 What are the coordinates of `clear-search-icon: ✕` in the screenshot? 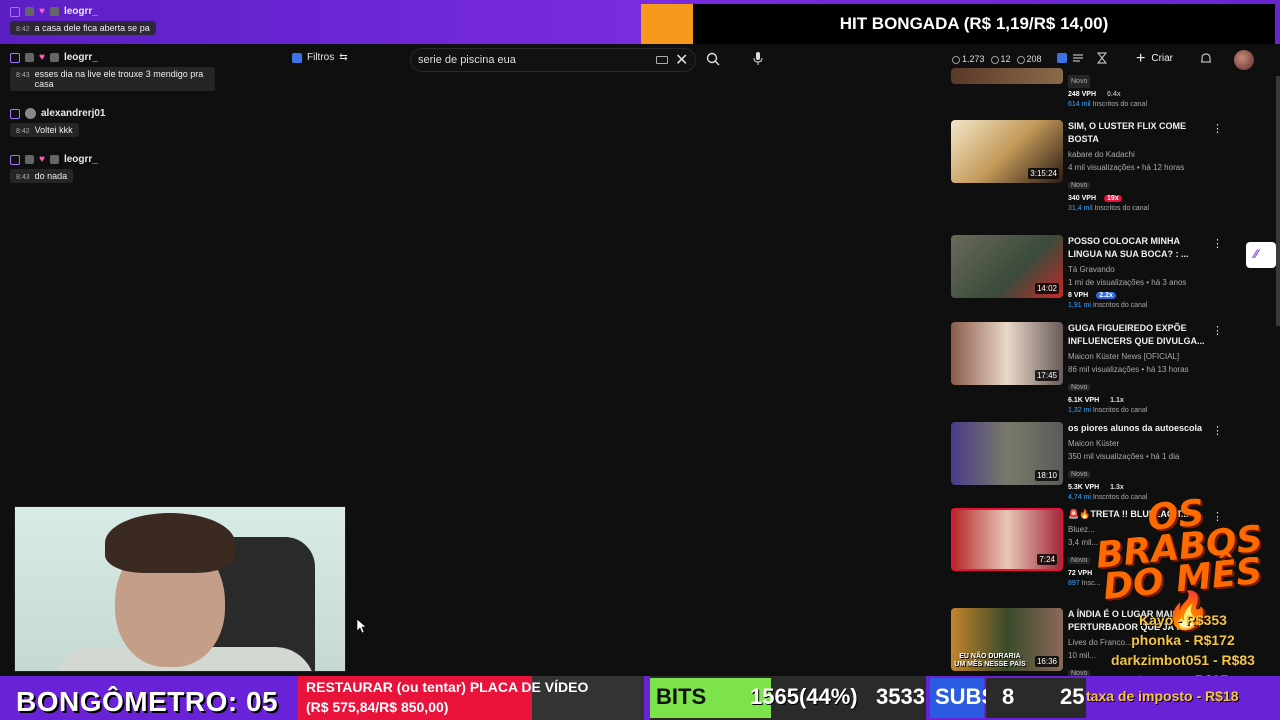 It's located at (681, 60).